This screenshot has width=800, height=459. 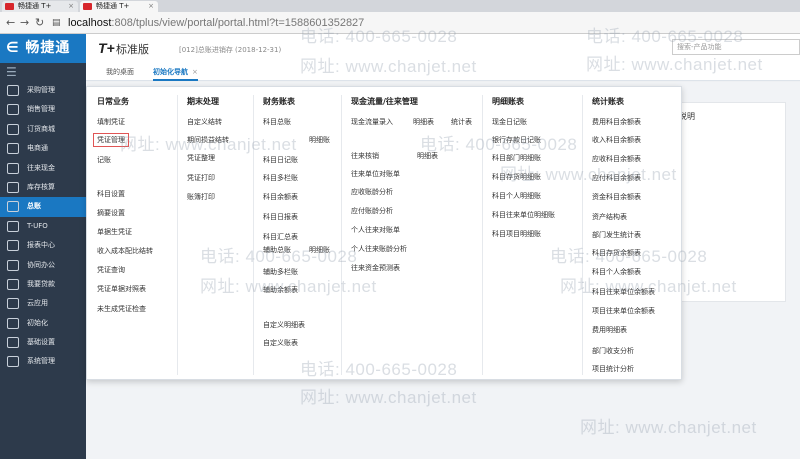 What do you see at coordinates (616, 253) in the screenshot?
I see `menu-item: 科目存货余额表` at bounding box center [616, 253].